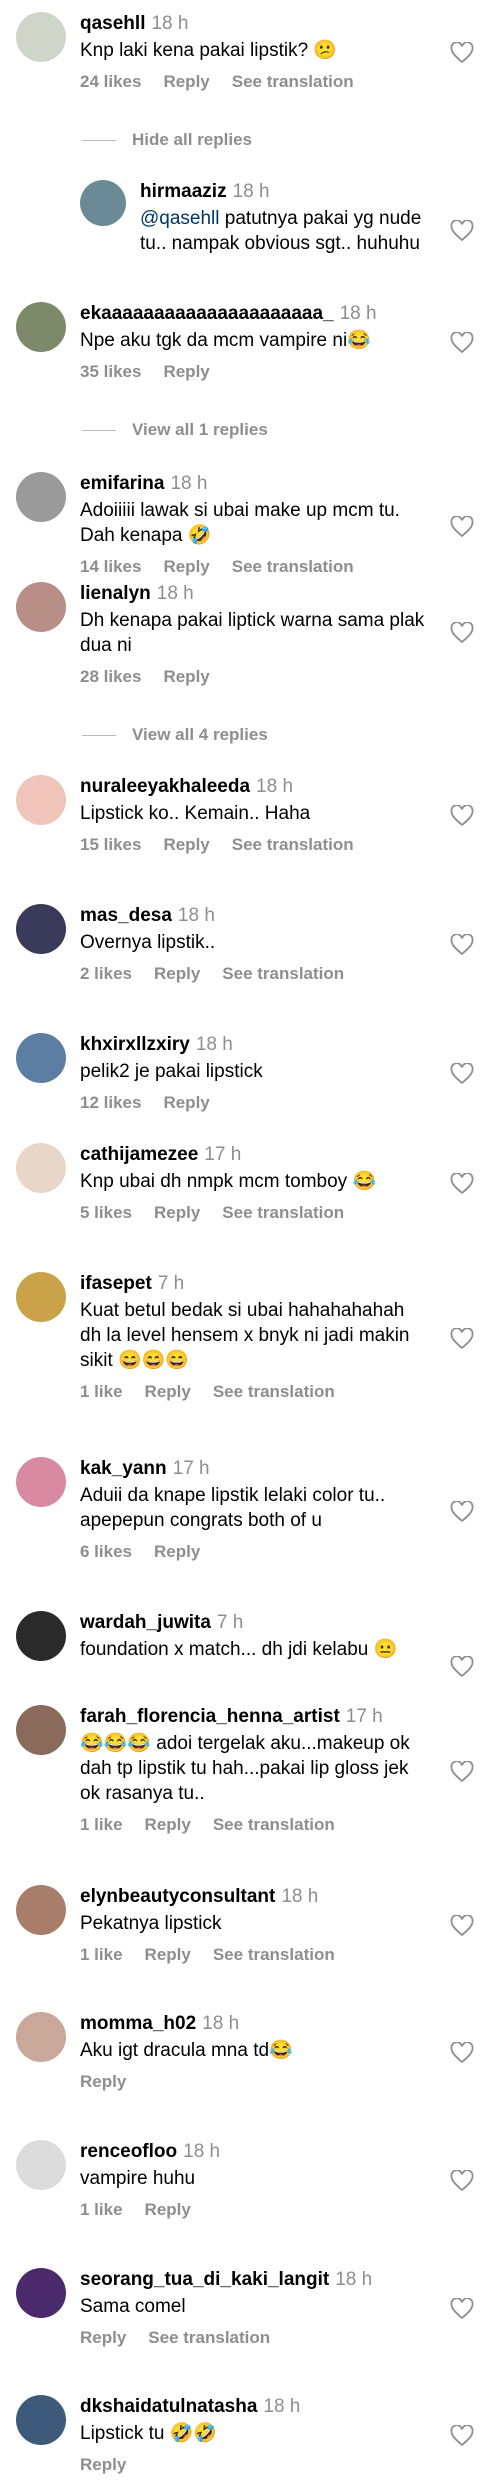 Image resolution: width=500 pixels, height=2483 pixels. Describe the element at coordinates (126, 915) in the screenshot. I see `username: mas_desa` at that location.